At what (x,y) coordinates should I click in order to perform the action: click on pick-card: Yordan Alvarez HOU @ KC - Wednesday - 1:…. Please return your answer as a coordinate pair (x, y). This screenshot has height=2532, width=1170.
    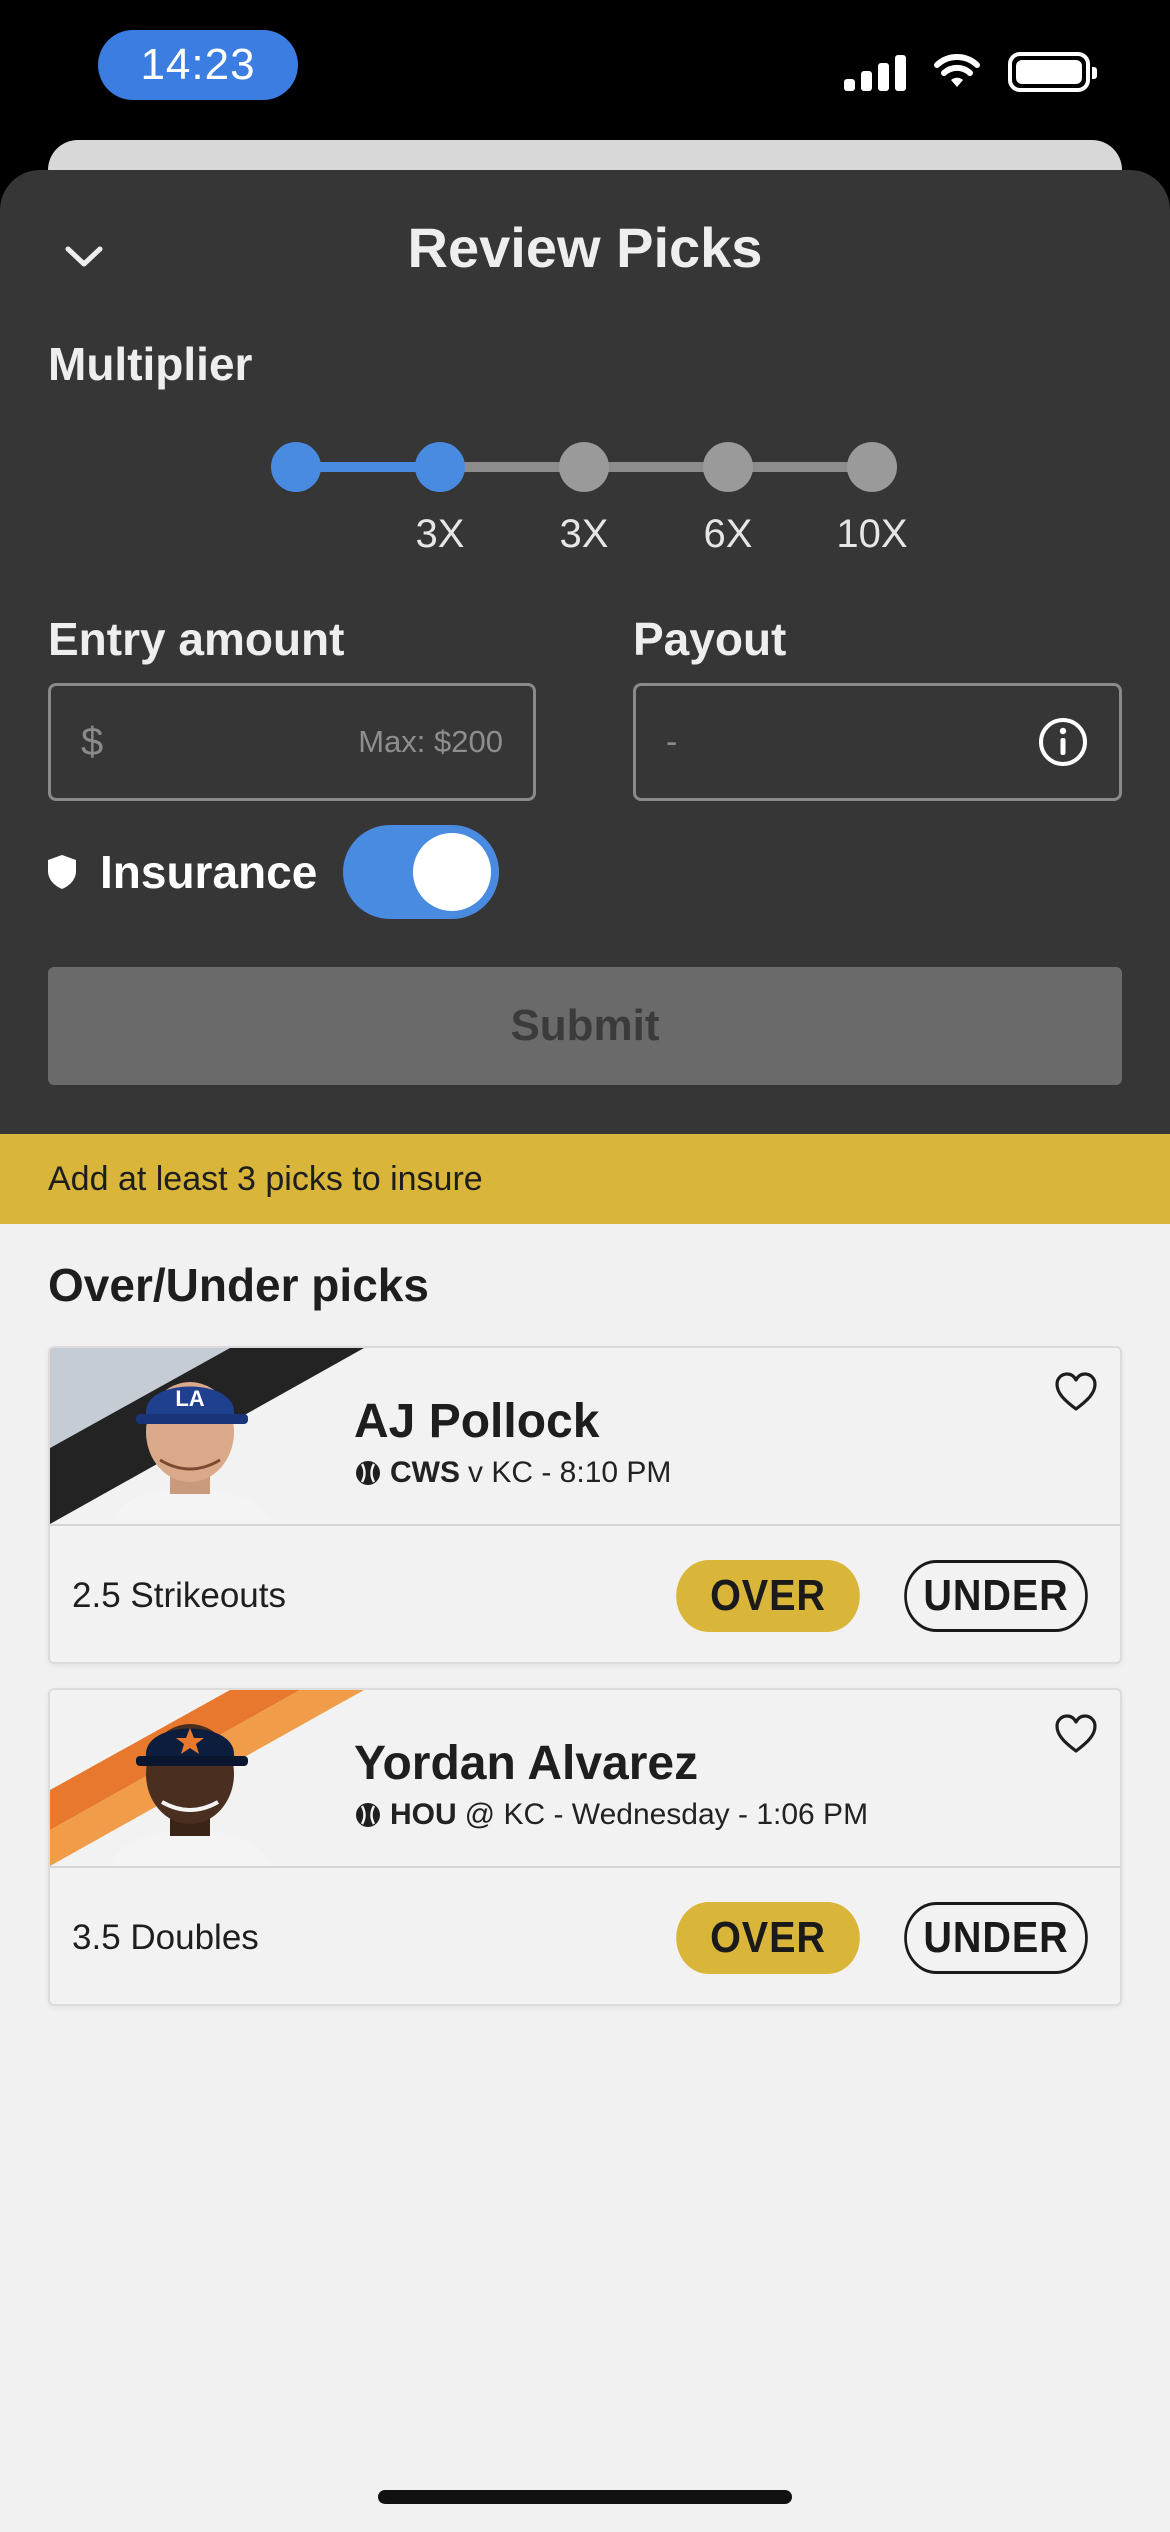
    Looking at the image, I should click on (585, 1847).